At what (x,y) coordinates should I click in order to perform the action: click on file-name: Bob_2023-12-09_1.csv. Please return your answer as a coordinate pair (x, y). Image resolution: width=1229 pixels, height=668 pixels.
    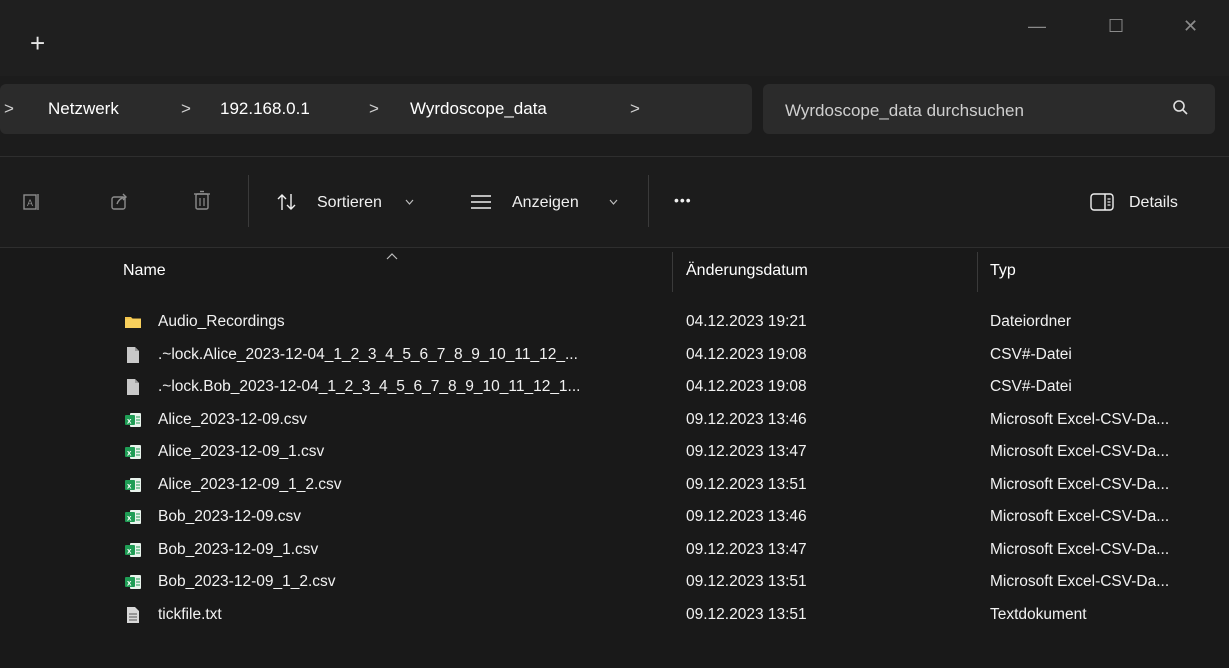
    Looking at the image, I should click on (423, 550).